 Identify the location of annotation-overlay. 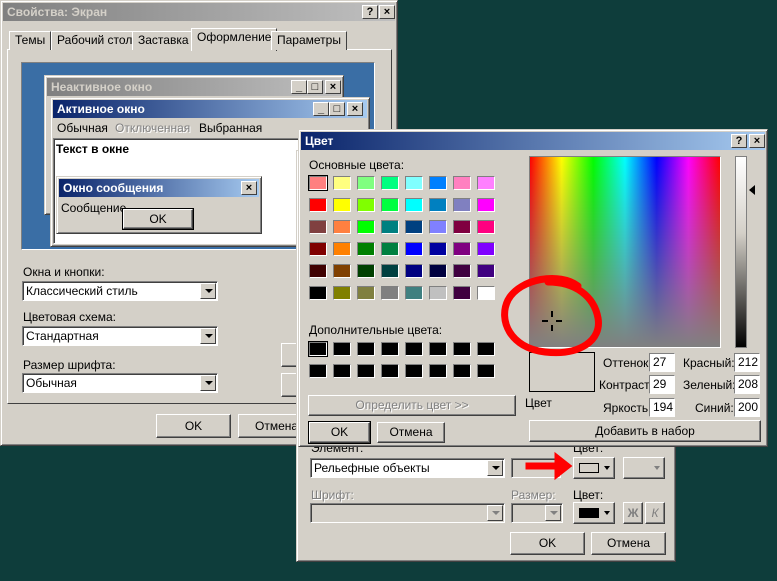
(551, 378).